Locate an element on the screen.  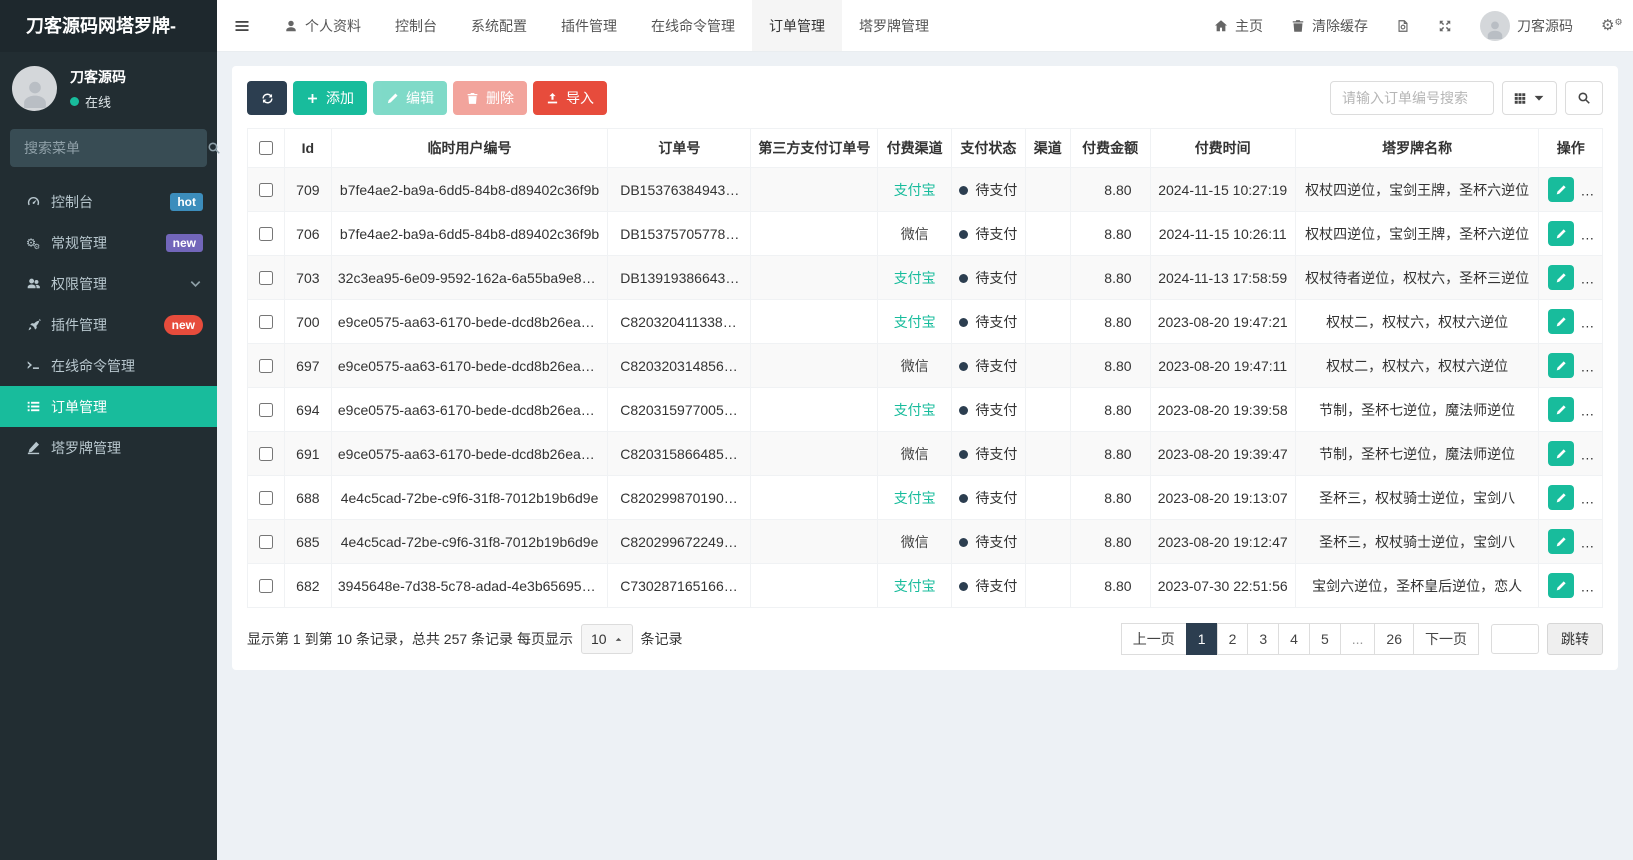
pay-channel-label: 支付宝 is located at coordinates (914, 585).